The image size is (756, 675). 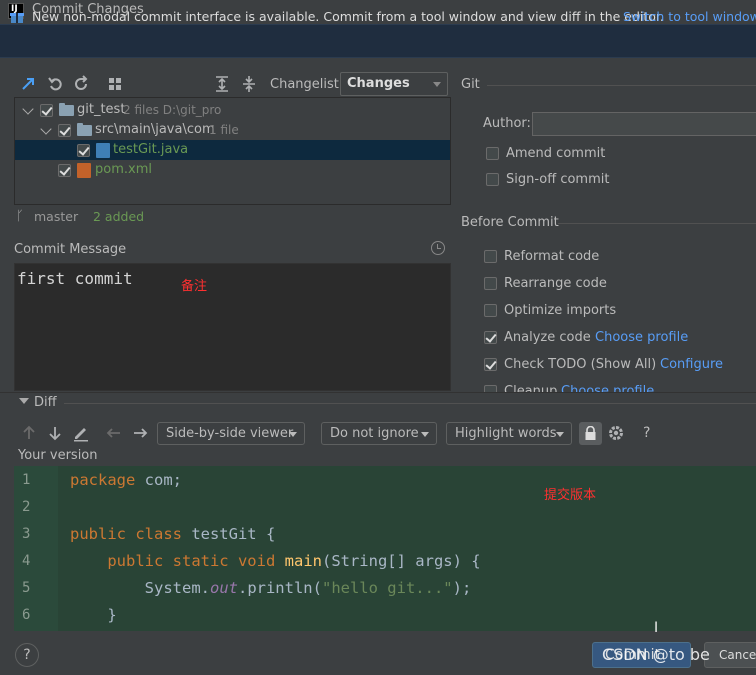 What do you see at coordinates (547, 337) in the screenshot?
I see `before-commit-label: Analyze code` at bounding box center [547, 337].